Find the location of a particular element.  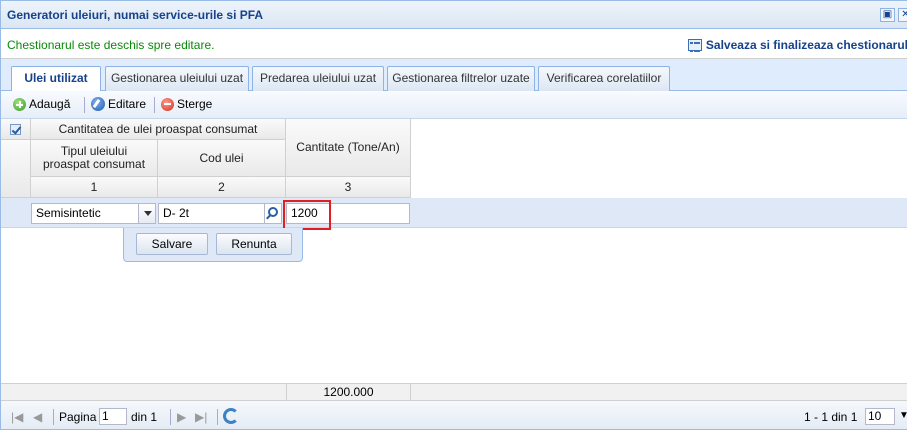

header-spacer is located at coordinates (16, 169).